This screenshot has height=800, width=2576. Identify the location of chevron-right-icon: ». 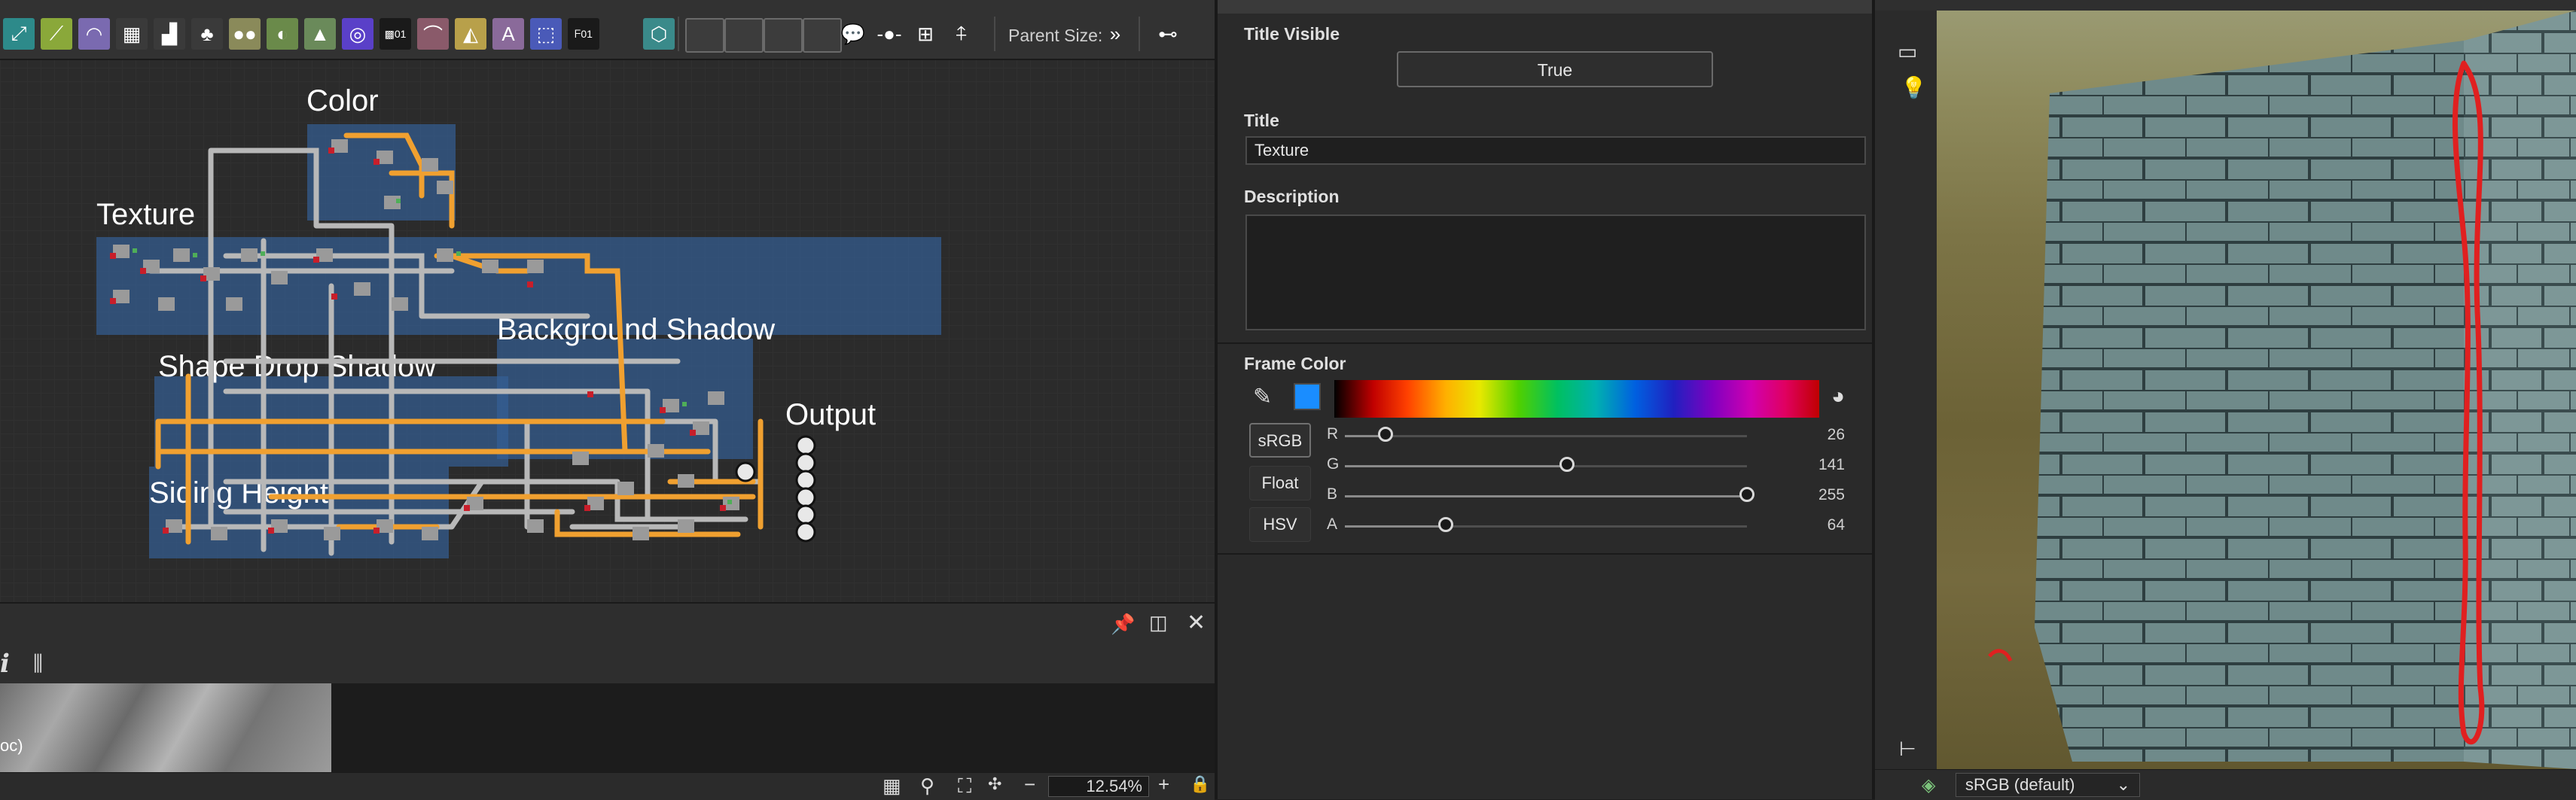
(1115, 34).